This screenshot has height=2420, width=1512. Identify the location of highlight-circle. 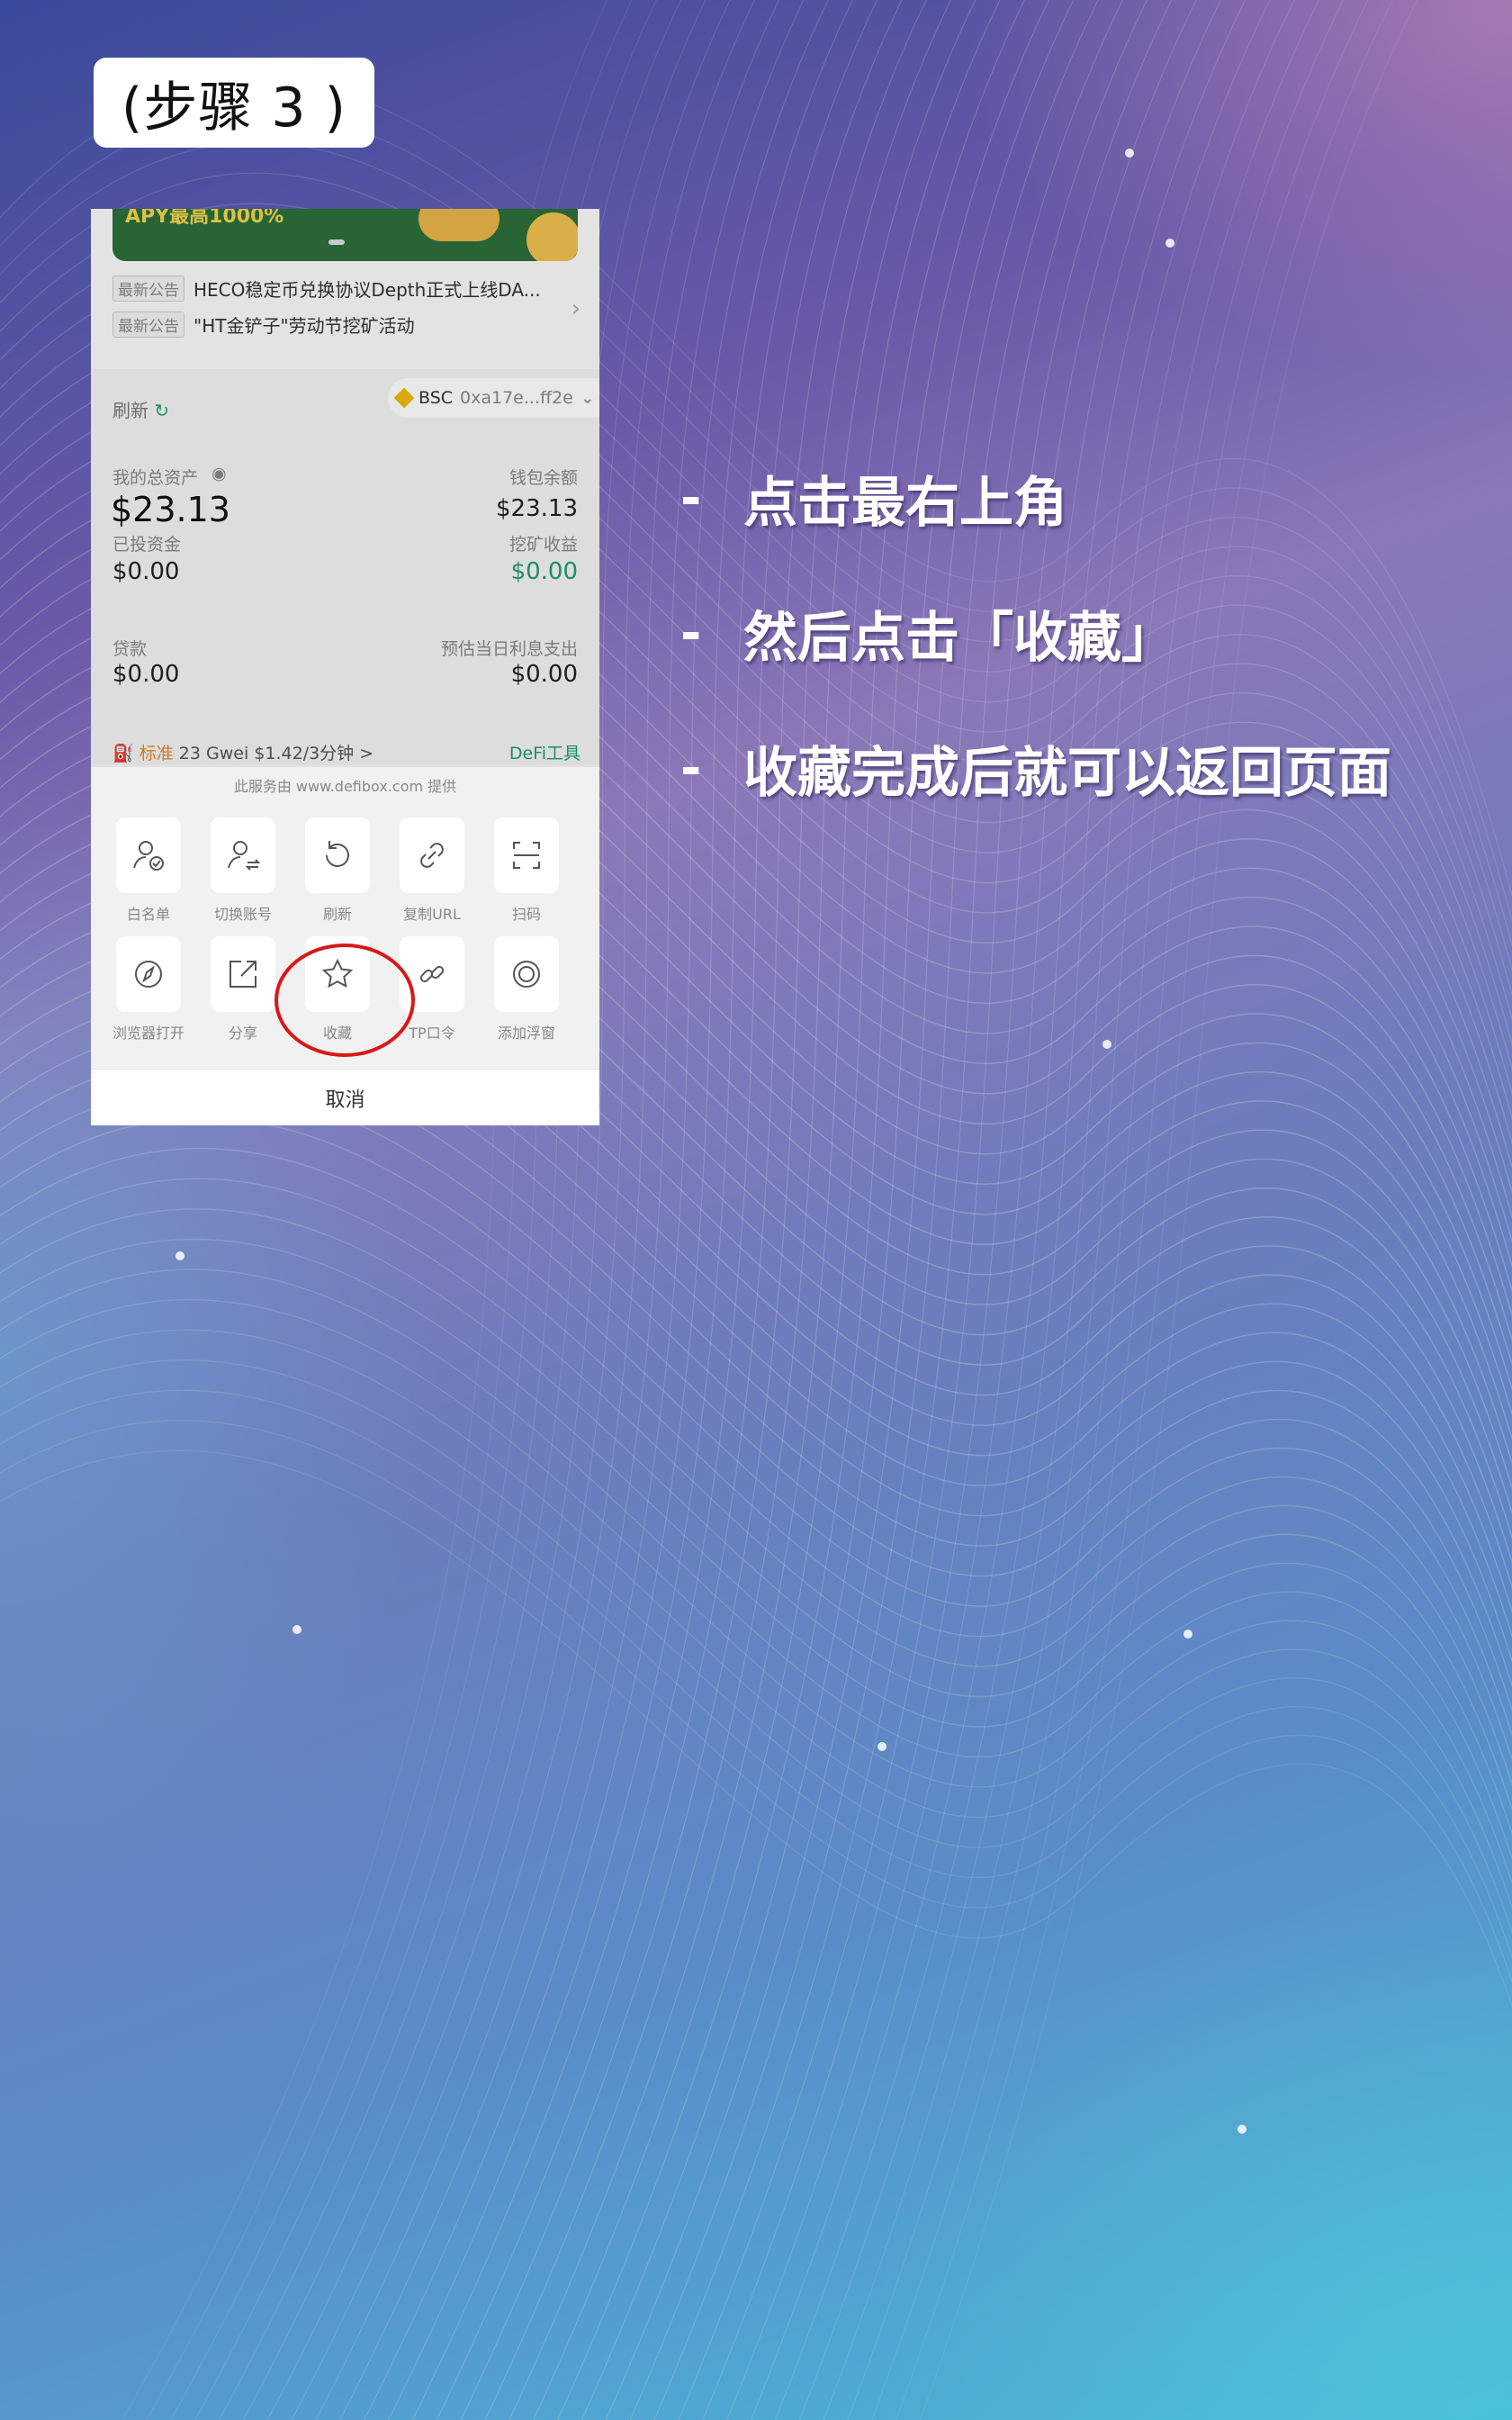
(344, 1000).